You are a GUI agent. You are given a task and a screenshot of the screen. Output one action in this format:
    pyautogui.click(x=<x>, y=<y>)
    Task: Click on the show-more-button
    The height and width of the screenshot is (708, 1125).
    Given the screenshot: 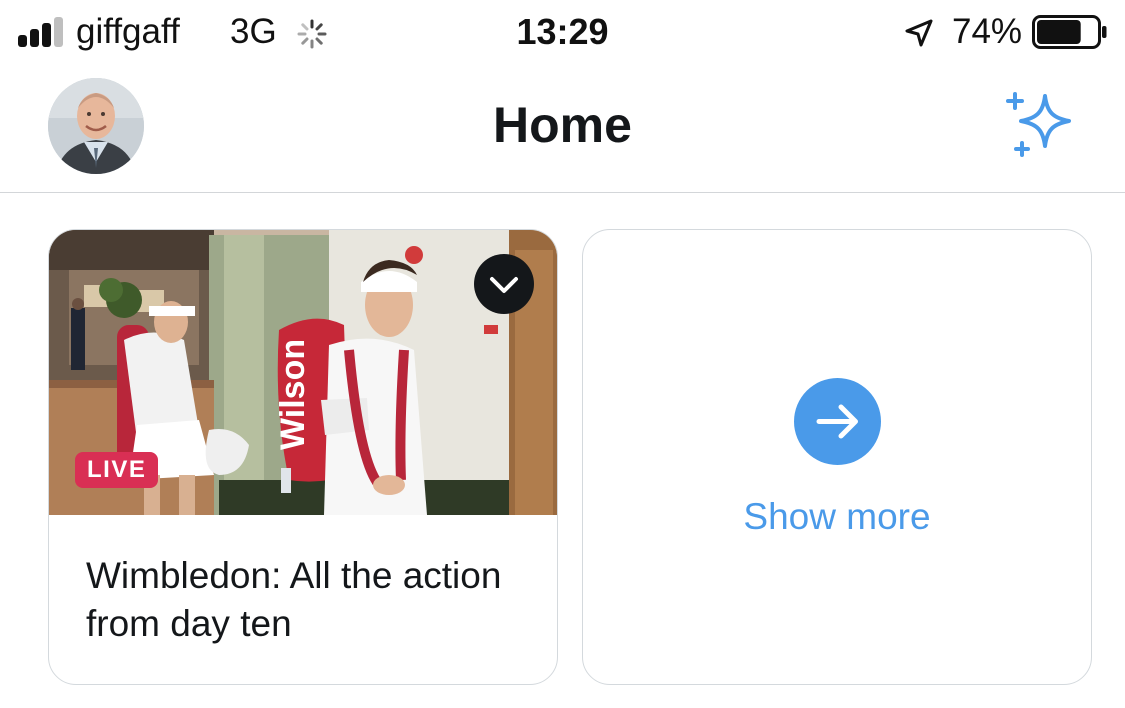 What is the action you would take?
    pyautogui.click(x=837, y=421)
    